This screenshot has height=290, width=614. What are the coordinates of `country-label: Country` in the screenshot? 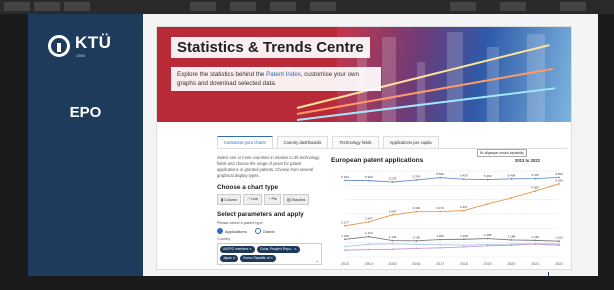 It's located at (224, 239).